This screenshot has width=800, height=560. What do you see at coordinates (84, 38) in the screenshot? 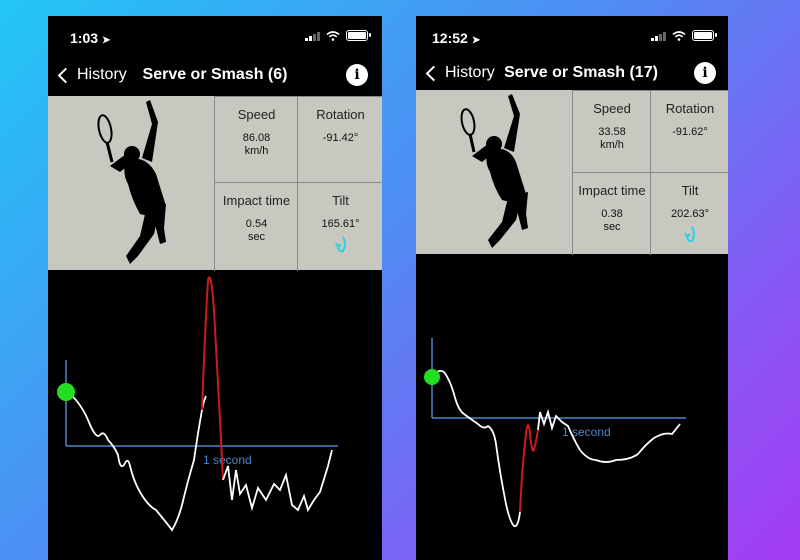
I see `status-time: 1:03` at bounding box center [84, 38].